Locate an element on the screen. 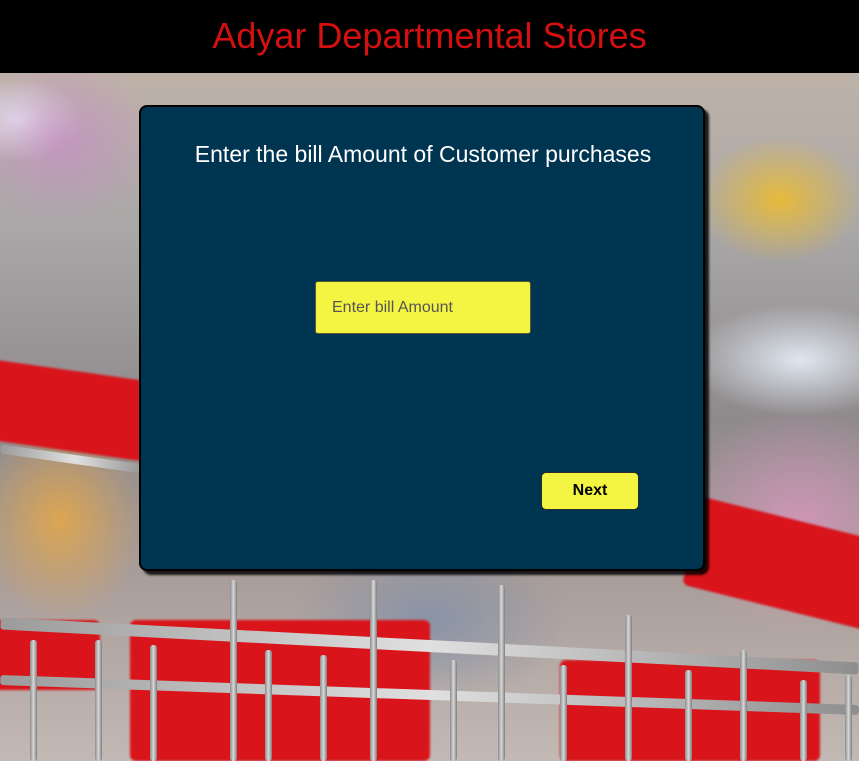 This screenshot has width=859, height=761. store-title: Adyar Departmental Stores is located at coordinates (429, 35).